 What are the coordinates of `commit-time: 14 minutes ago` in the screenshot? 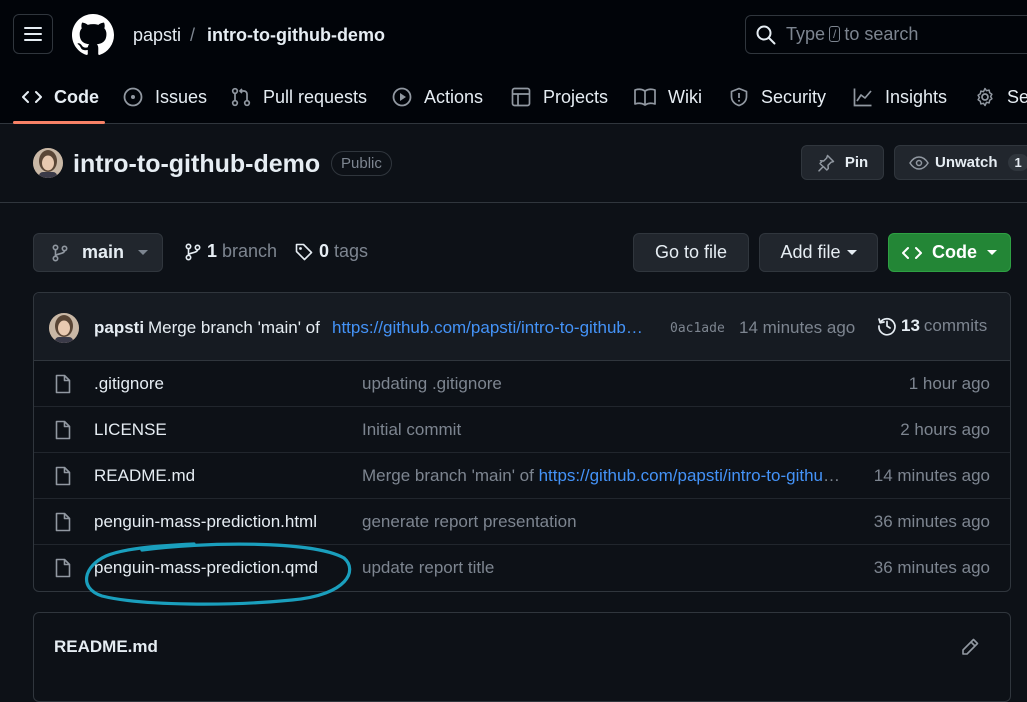 It's located at (797, 327).